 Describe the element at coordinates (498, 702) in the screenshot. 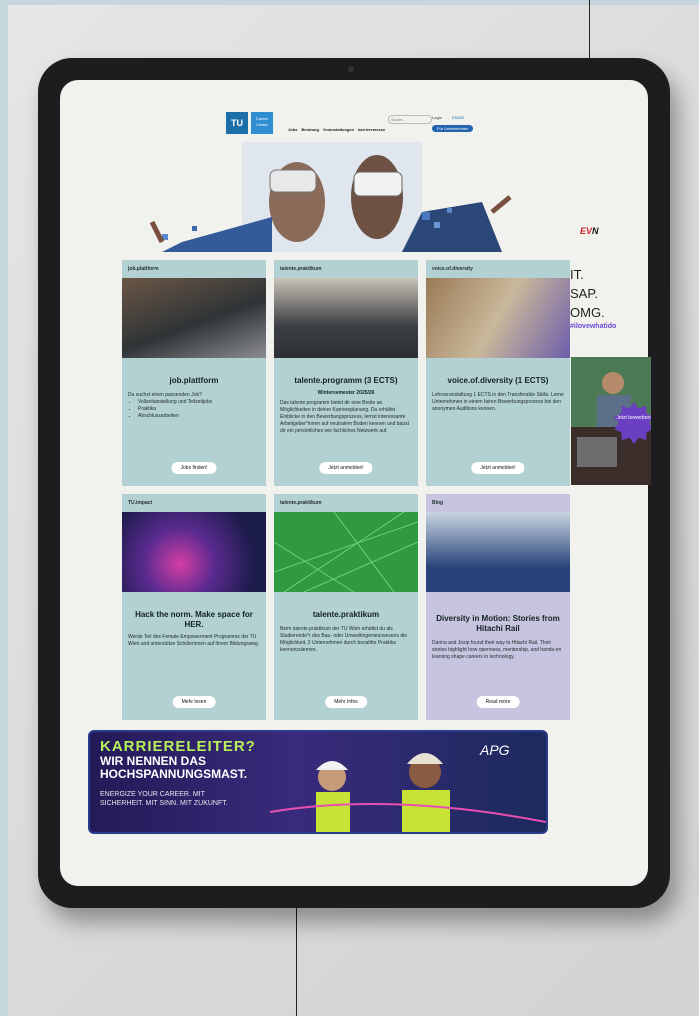

I see `read-more-button: Read more` at that location.